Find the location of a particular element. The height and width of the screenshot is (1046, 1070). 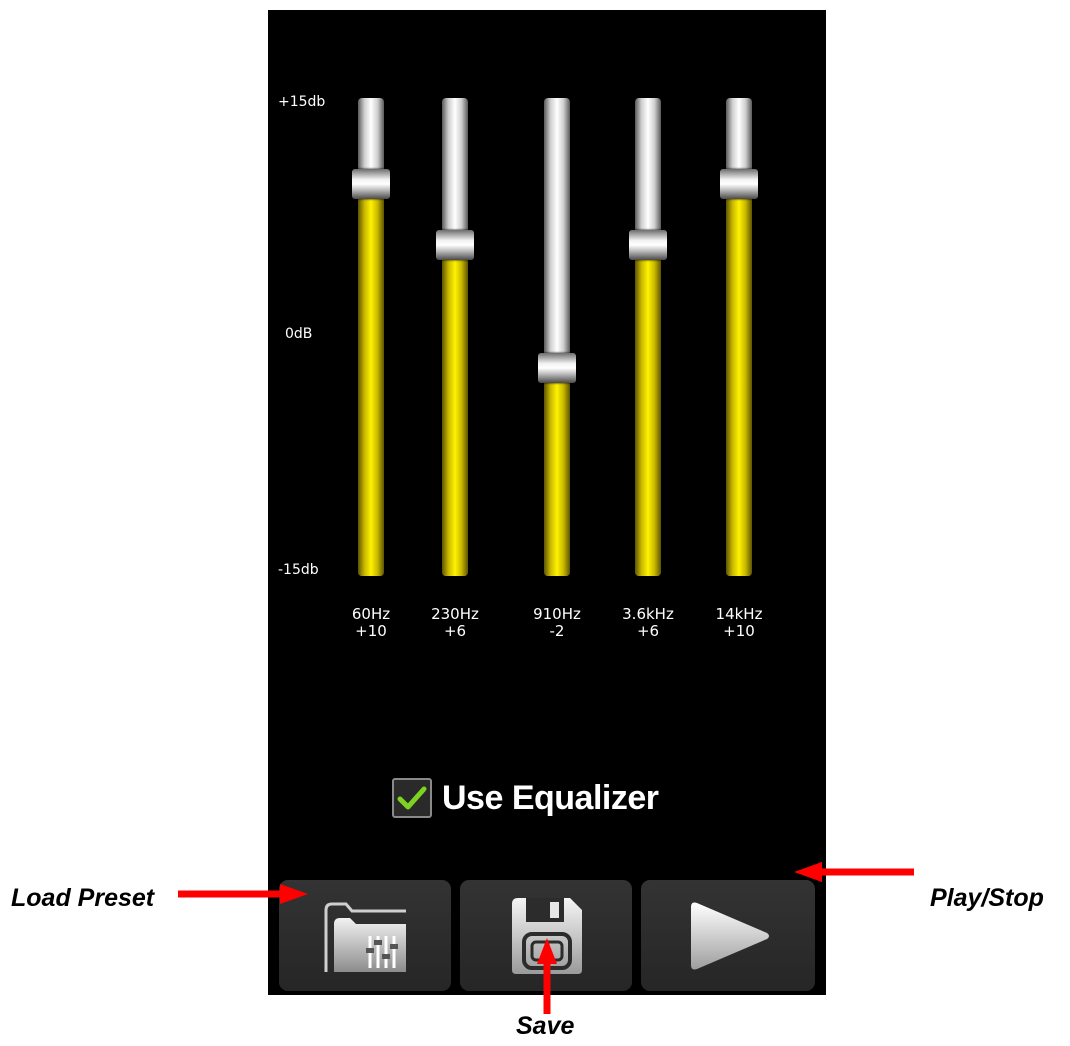

checkmark-icon is located at coordinates (412, 798).